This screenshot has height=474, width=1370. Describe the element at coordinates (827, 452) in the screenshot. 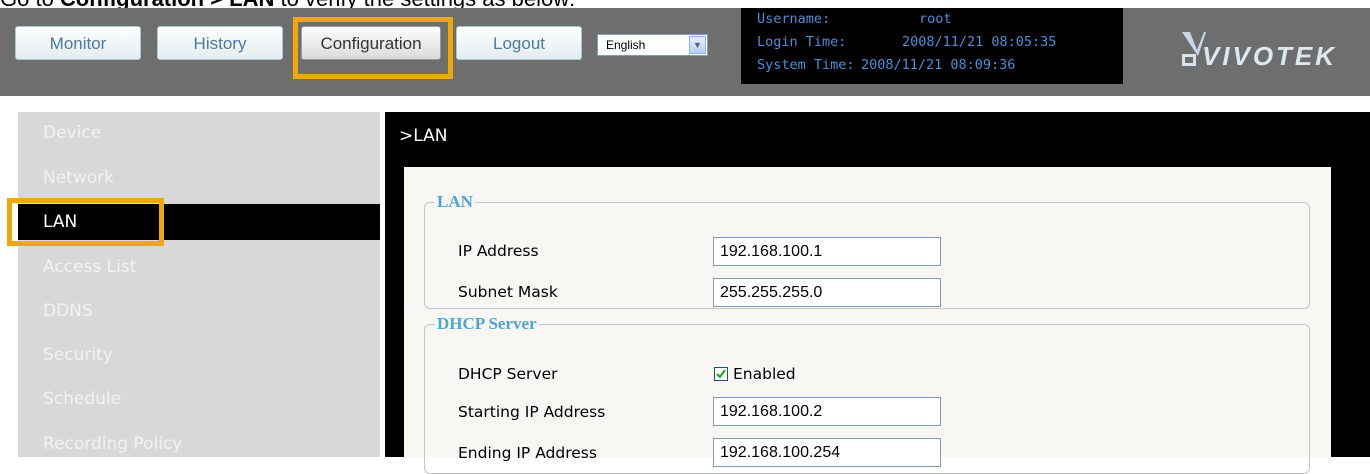

I see `ending-ip-input: 192.168.100.254` at that location.